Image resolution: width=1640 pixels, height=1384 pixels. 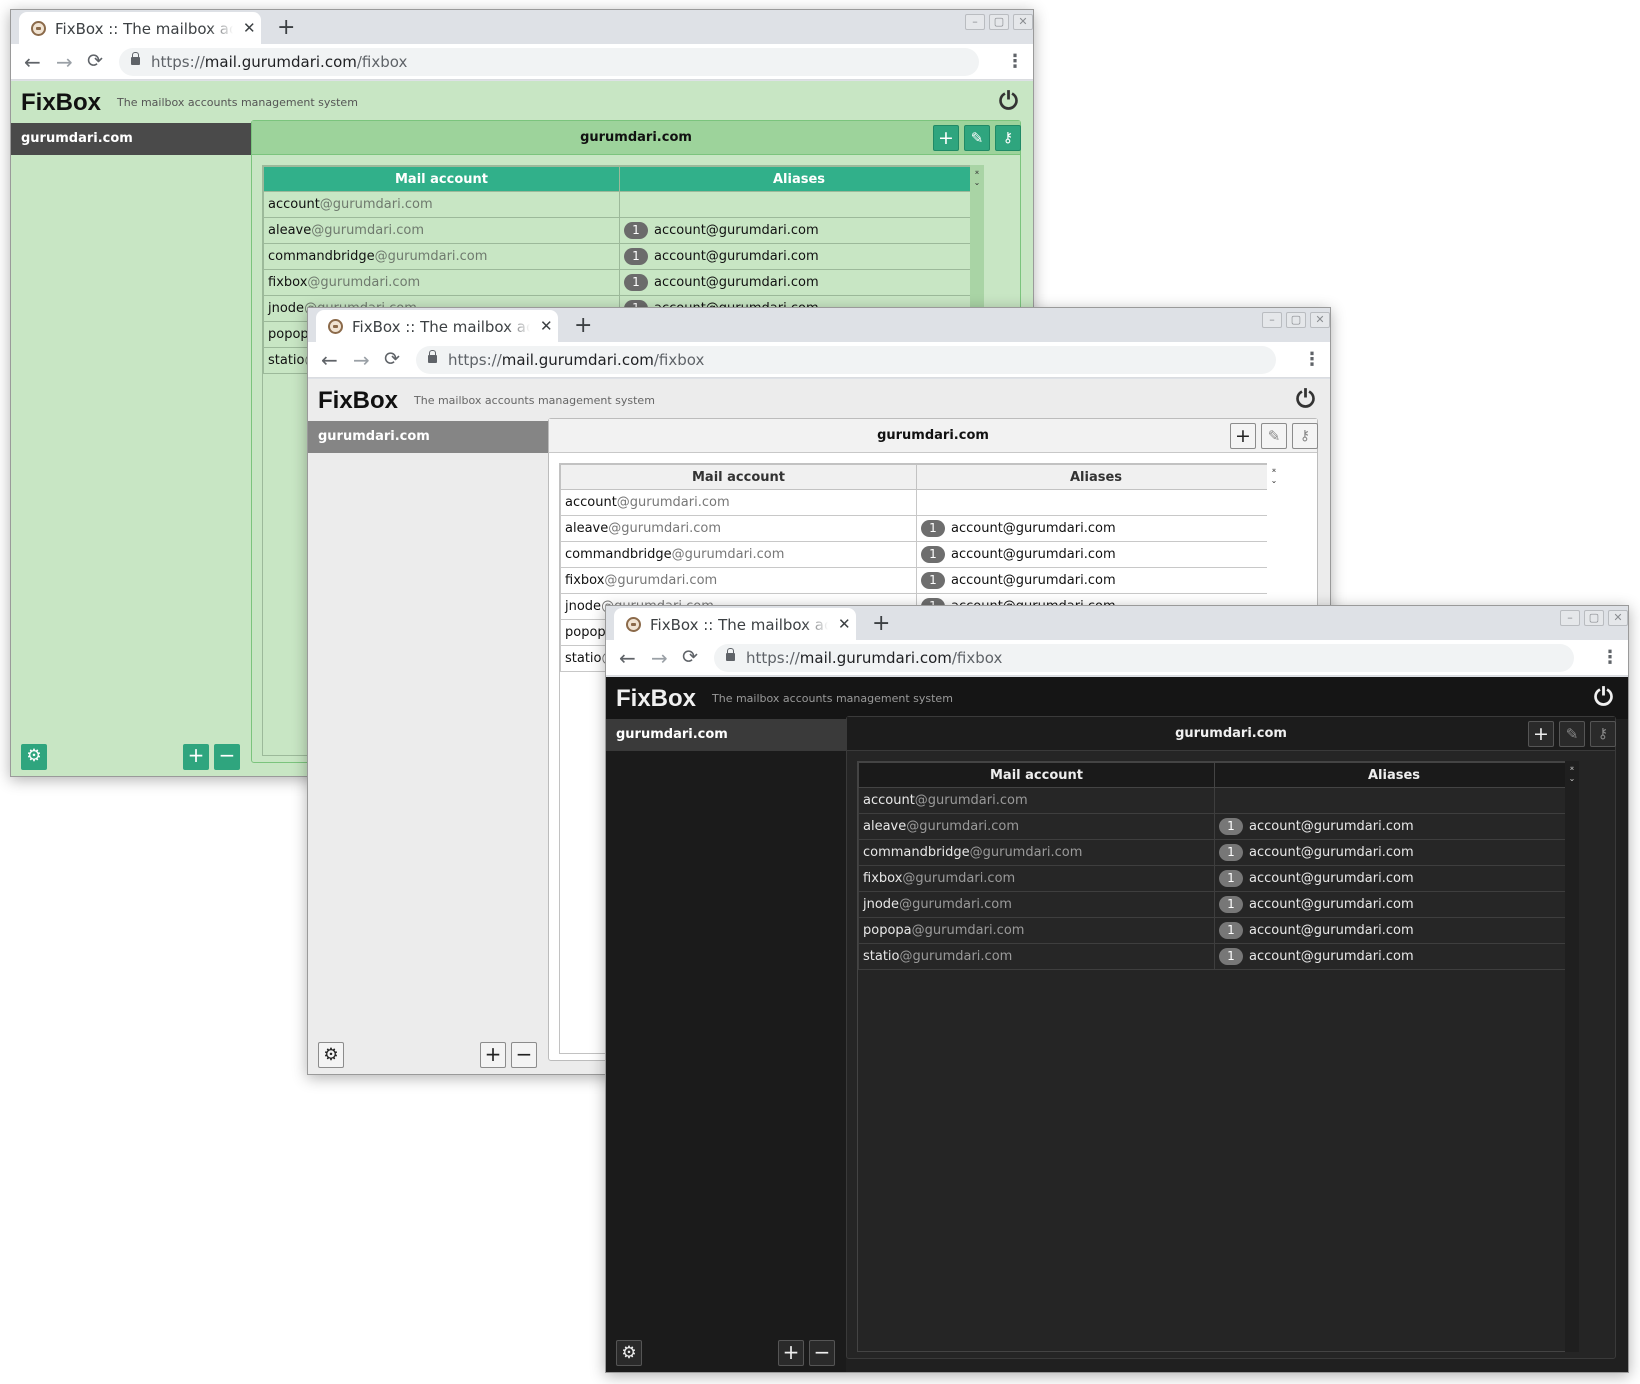 What do you see at coordinates (1036, 956) in the screenshot?
I see `mail-account-cell: statio@gurumdari.com` at bounding box center [1036, 956].